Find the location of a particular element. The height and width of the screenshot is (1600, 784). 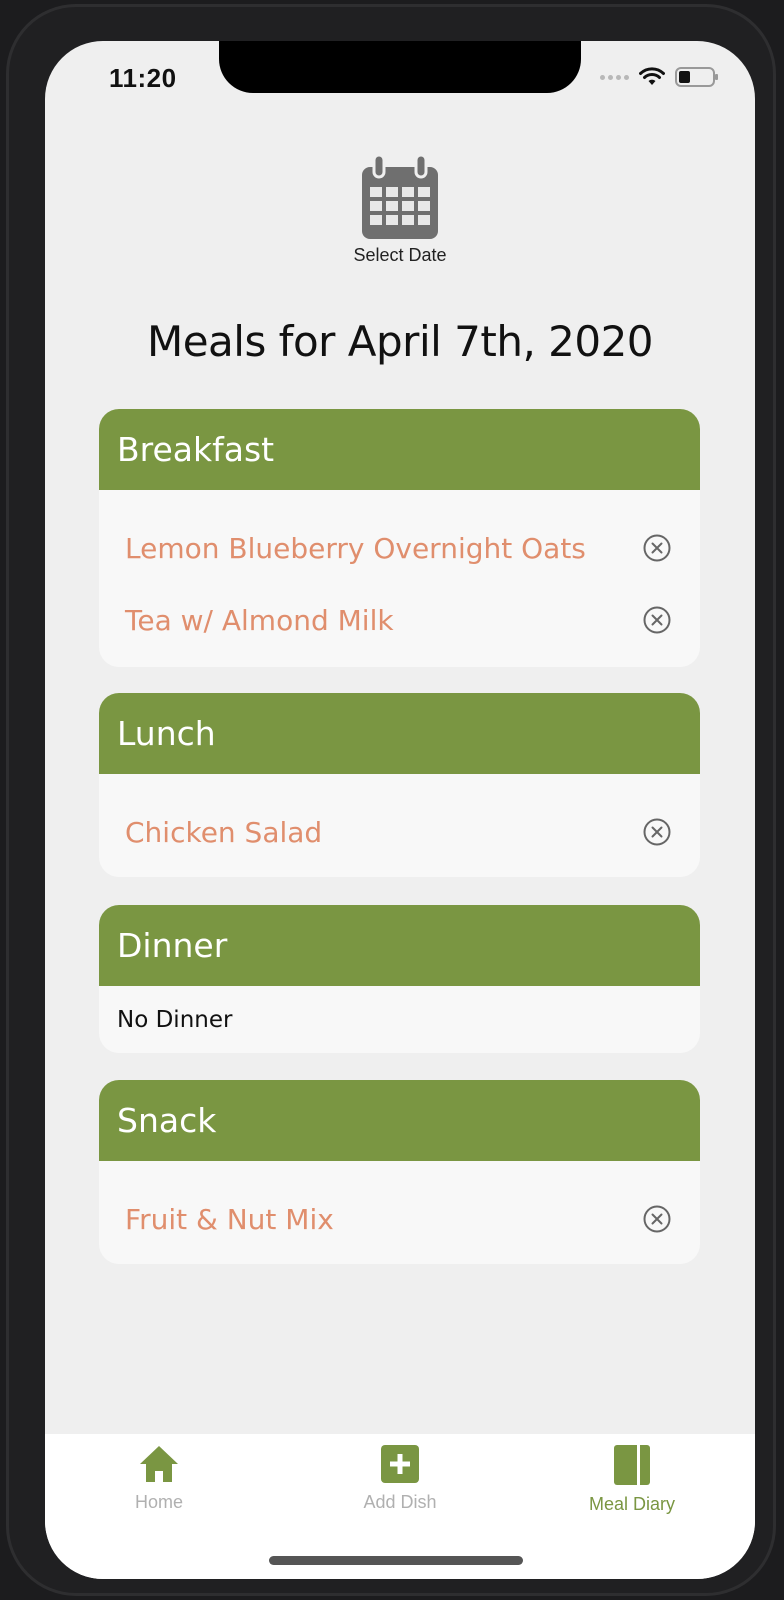

dish-row: Tea w/ Almond Milk is located at coordinates (399, 620).